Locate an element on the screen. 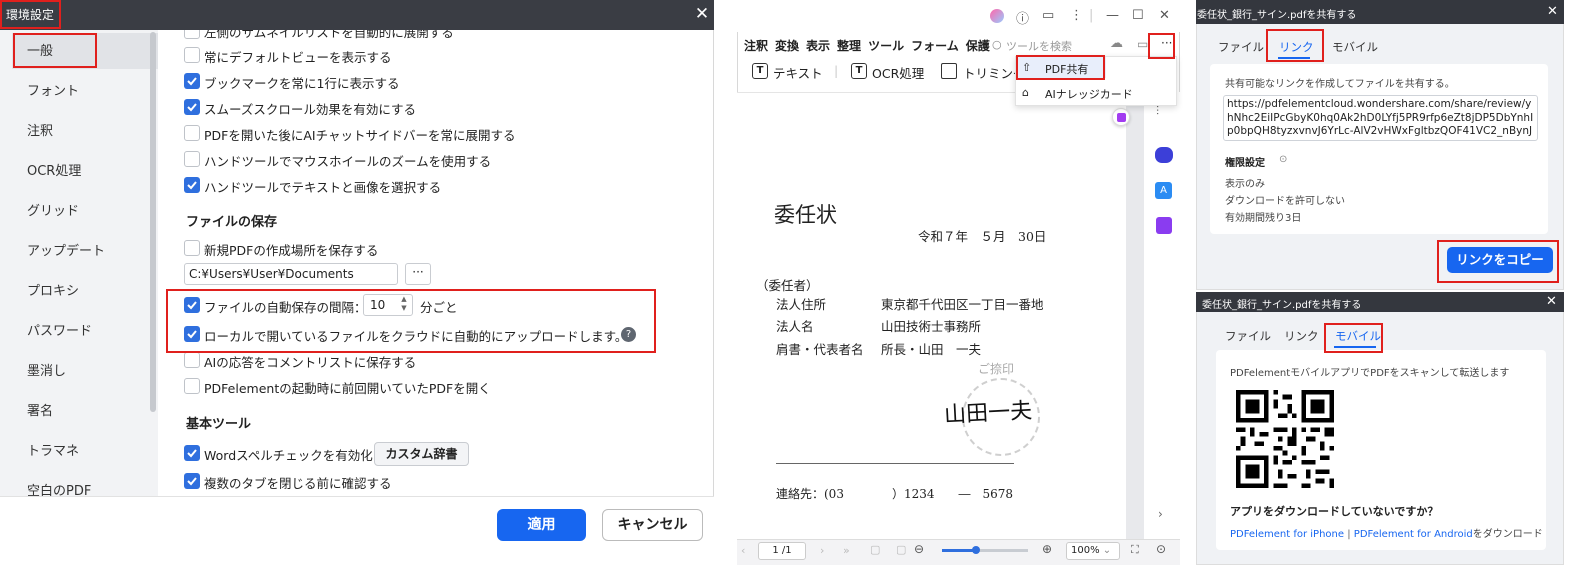 Image resolution: width=1590 pixels, height=571 pixels. android-link: PDFelement for Android is located at coordinates (1413, 534).